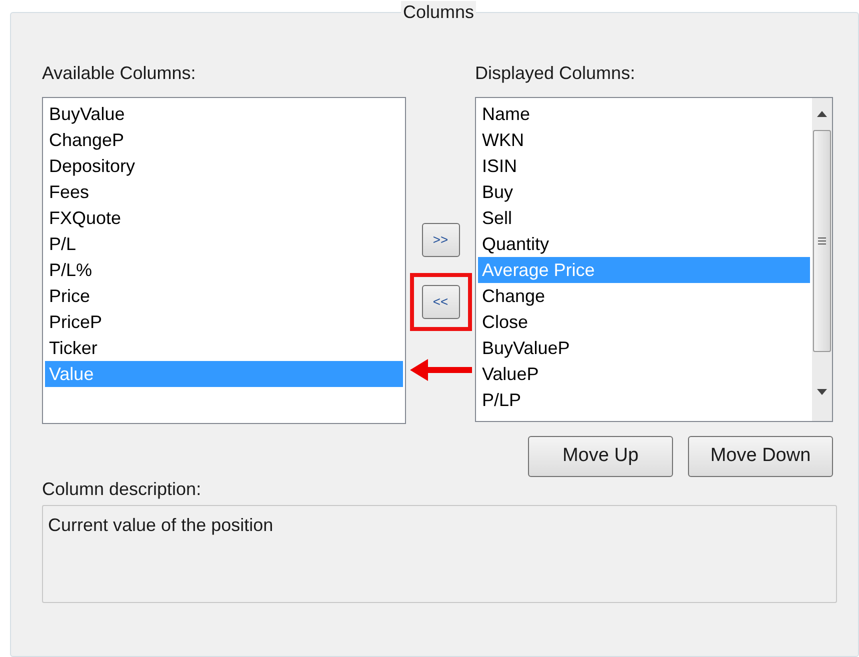 Image resolution: width=859 pixels, height=657 pixels. What do you see at coordinates (122, 489) in the screenshot?
I see `description-label: Column description:` at bounding box center [122, 489].